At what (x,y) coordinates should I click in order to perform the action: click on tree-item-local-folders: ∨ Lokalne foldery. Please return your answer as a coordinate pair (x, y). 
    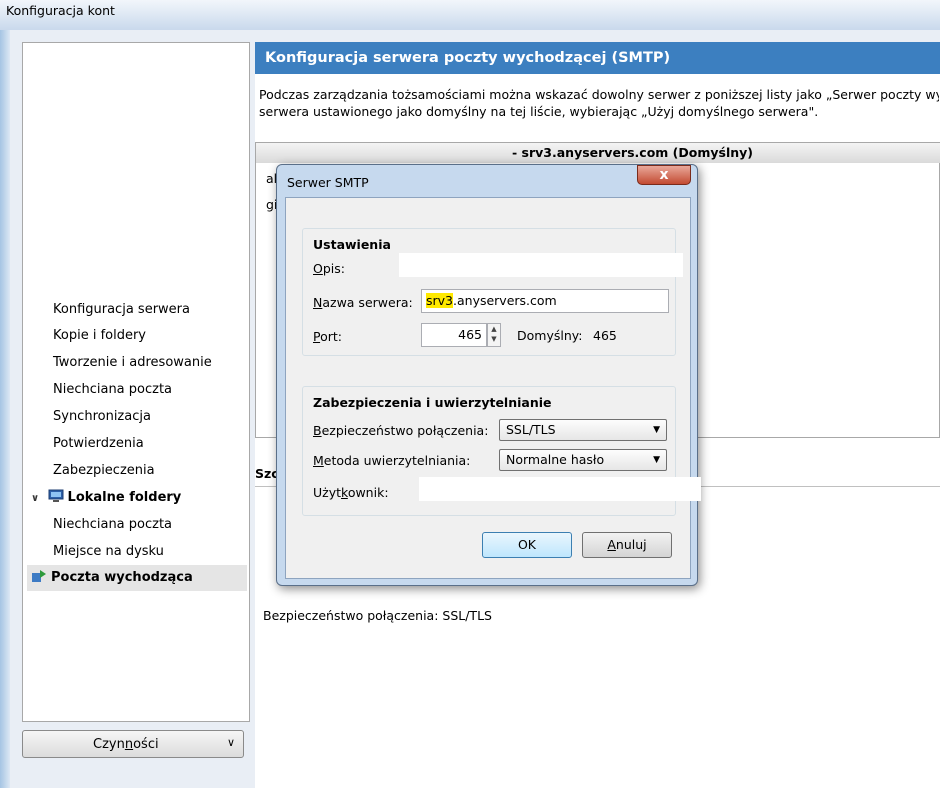
    Looking at the image, I should click on (106, 498).